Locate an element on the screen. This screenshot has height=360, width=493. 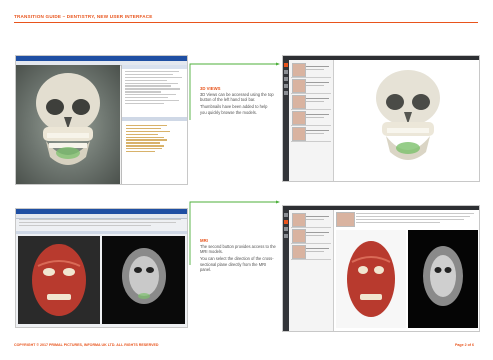
new-mri-slice-panel is located at coordinates (443, 279).